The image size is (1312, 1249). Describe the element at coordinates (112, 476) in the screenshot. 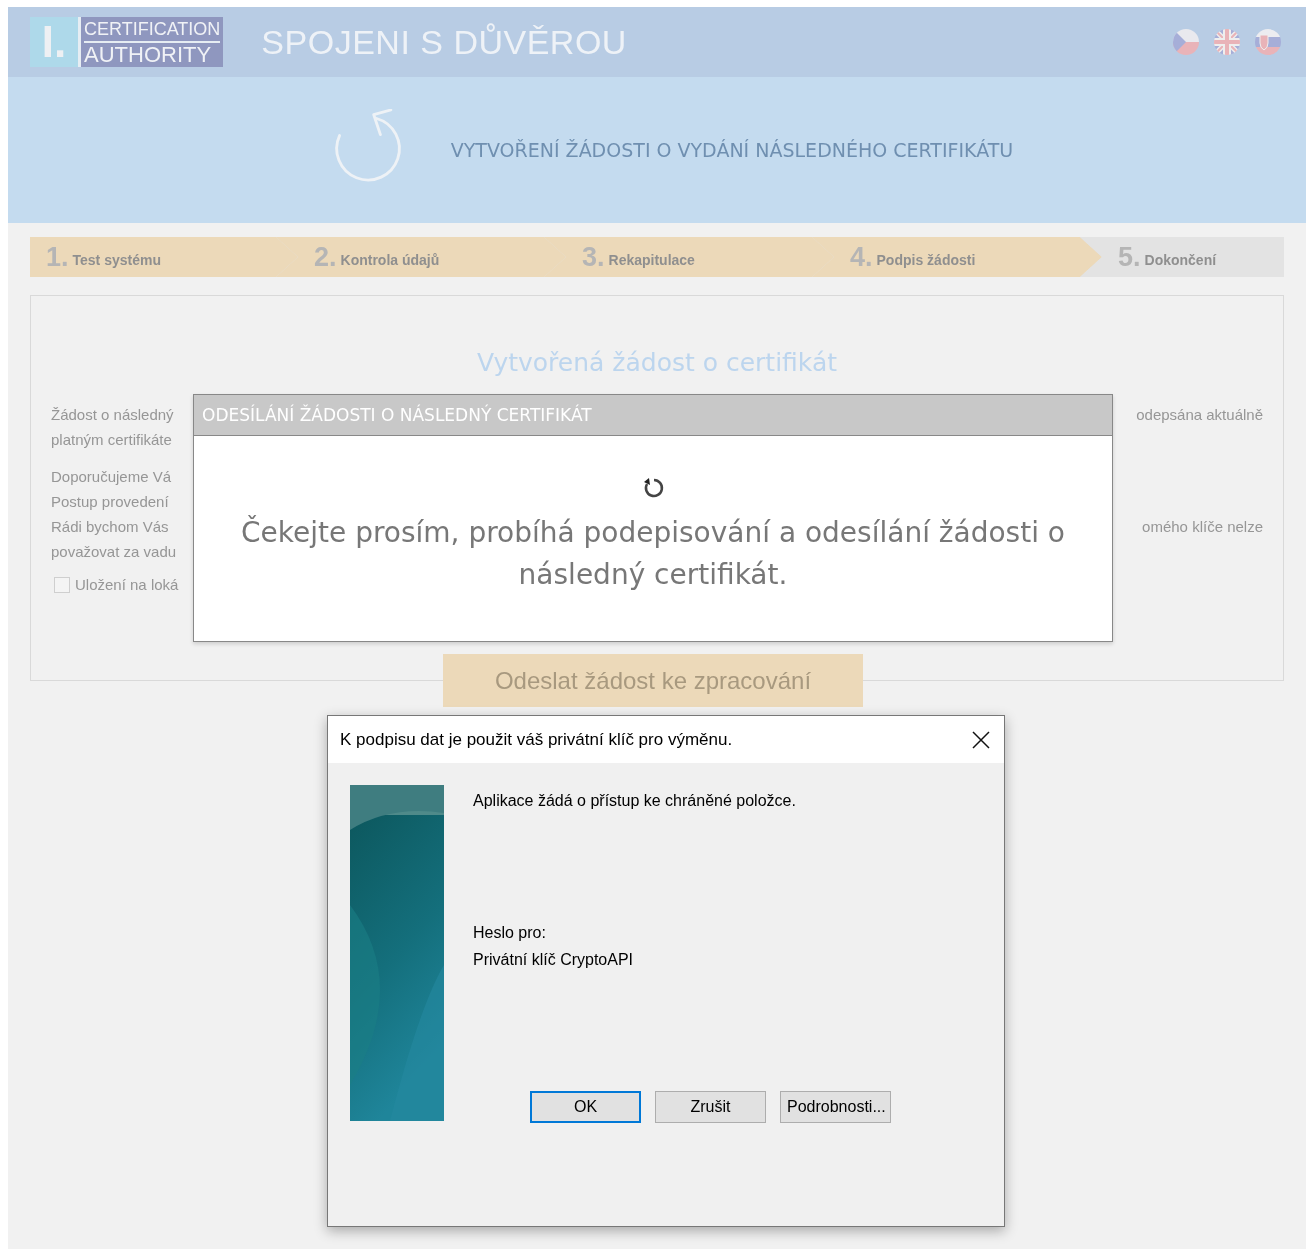

I see `body-text: Doporučujeme Vá` at that location.